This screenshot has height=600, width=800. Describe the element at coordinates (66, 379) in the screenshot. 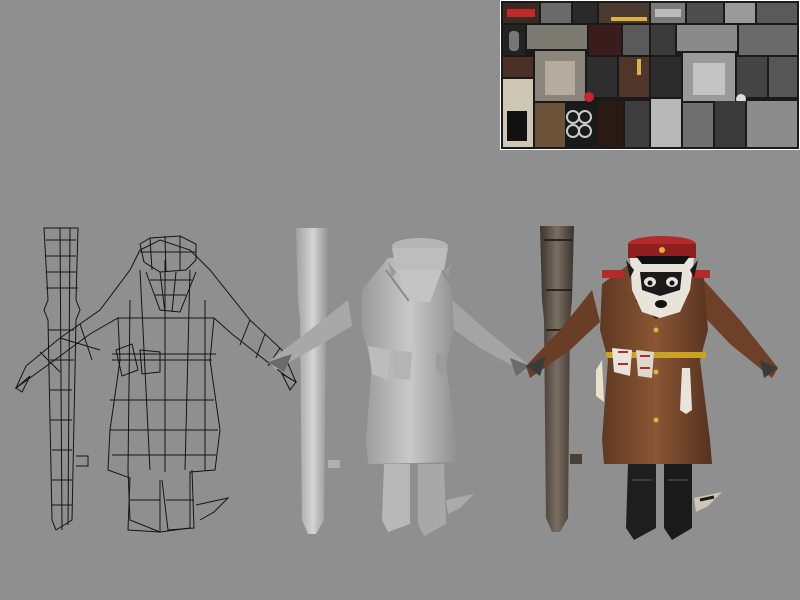

I see `wireframe-launcher-tube` at that location.